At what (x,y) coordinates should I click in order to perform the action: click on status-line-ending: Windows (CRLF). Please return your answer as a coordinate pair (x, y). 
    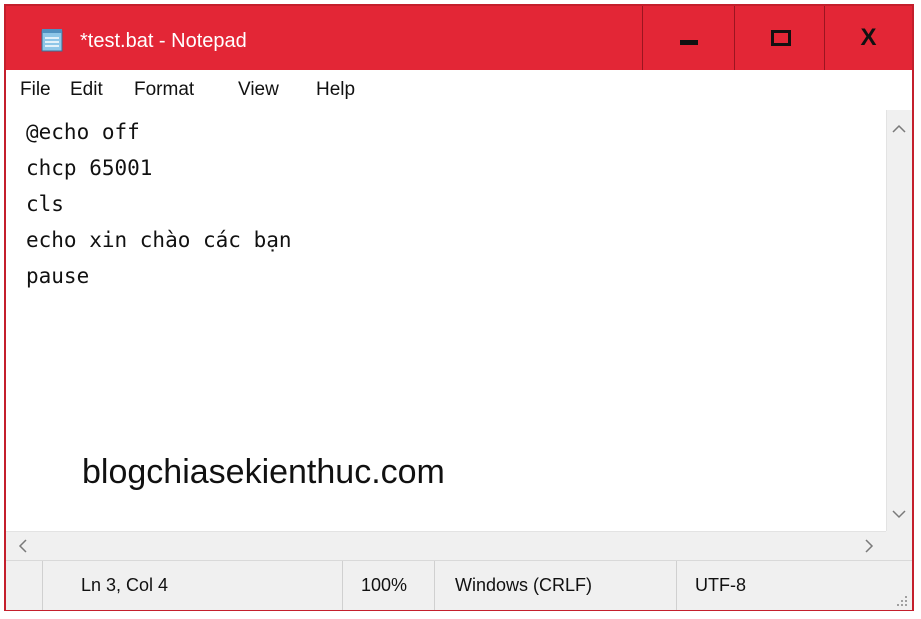
    Looking at the image, I should click on (555, 585).